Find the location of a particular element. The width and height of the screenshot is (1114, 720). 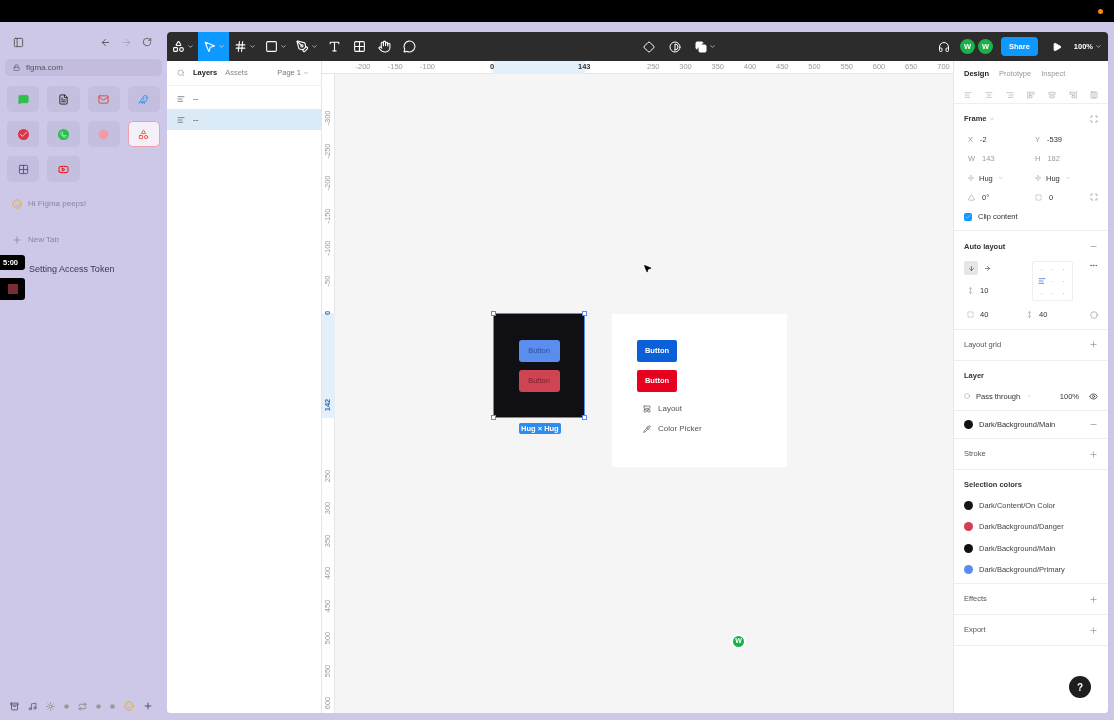

repeat-icon is located at coordinates (82, 706).